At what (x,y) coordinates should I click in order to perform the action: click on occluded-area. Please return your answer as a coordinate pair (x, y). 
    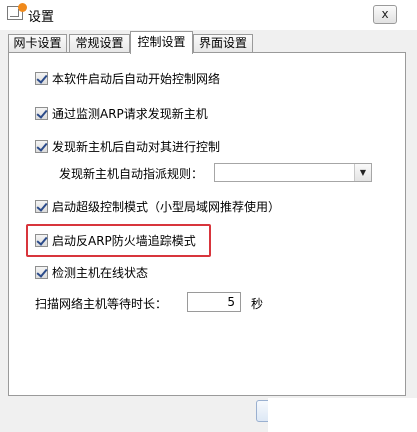
    Looking at the image, I should click on (342, 415).